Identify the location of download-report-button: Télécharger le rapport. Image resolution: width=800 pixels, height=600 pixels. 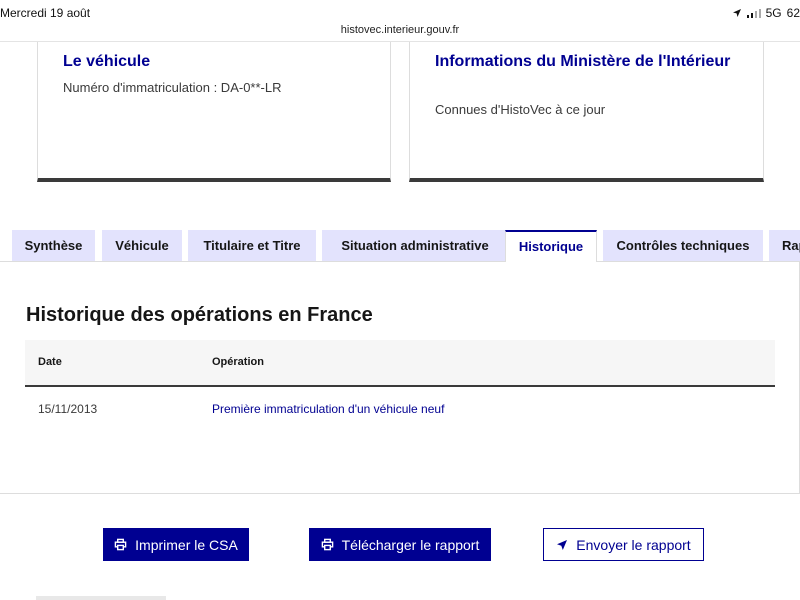
(400, 544).